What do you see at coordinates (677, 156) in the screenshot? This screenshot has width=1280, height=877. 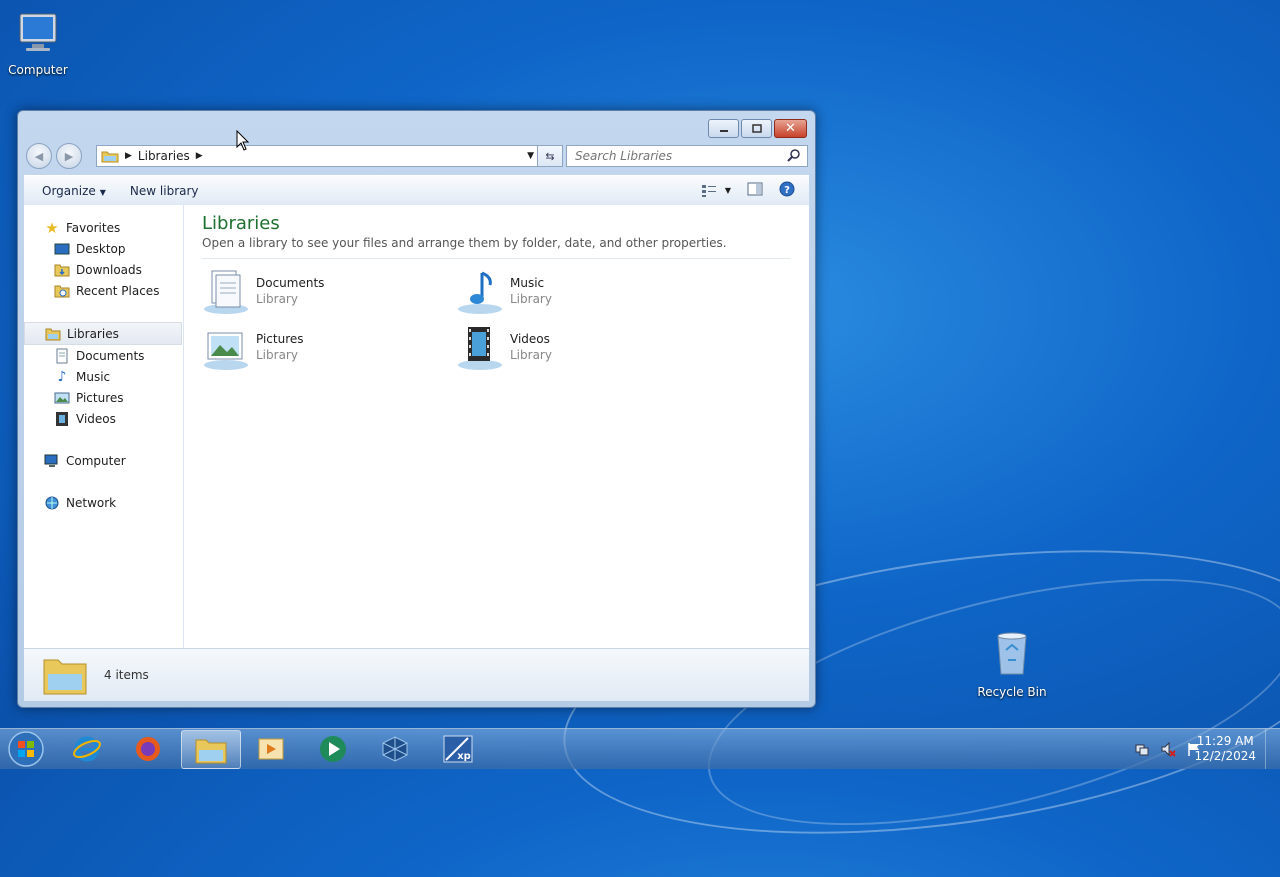 I see `search-input` at bounding box center [677, 156].